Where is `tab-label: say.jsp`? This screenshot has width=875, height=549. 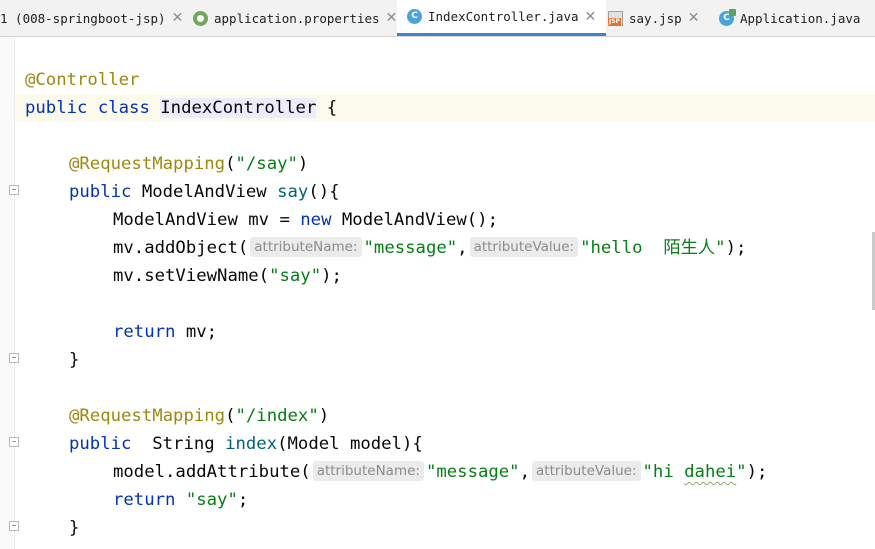 tab-label: say.jsp is located at coordinates (655, 18).